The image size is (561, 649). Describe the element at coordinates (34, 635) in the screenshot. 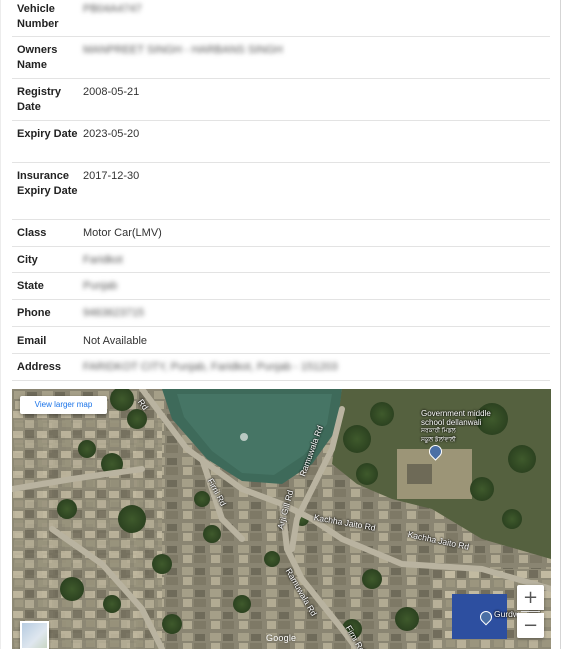

I see `map-type-toggle` at that location.